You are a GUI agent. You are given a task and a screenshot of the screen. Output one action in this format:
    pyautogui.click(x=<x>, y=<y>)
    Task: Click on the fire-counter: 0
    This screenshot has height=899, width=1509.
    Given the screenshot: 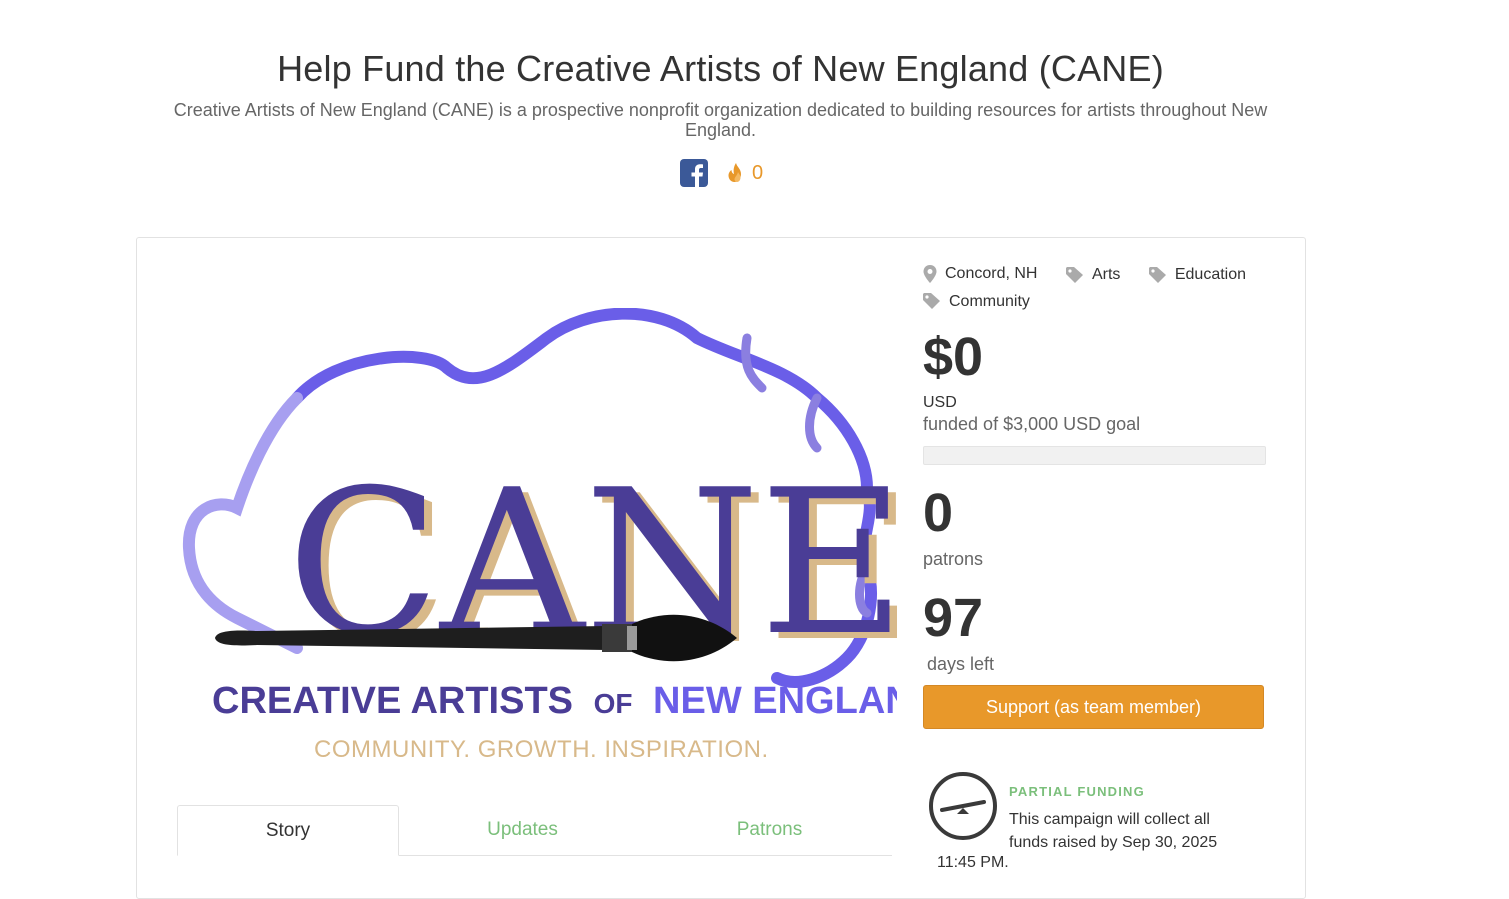 What is the action you would take?
    pyautogui.click(x=744, y=173)
    